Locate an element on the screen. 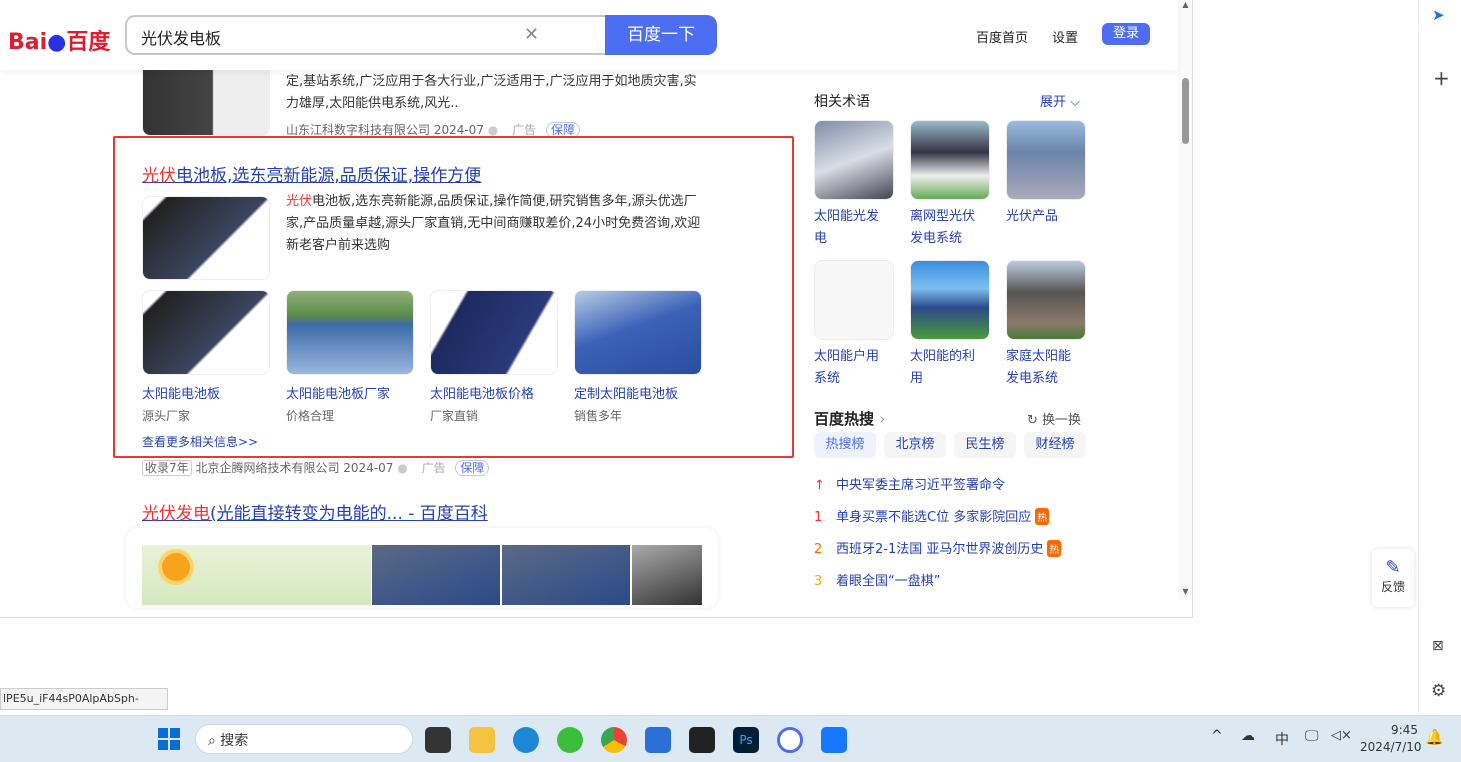  tray-chevron-icon: ^ is located at coordinates (1217, 736).